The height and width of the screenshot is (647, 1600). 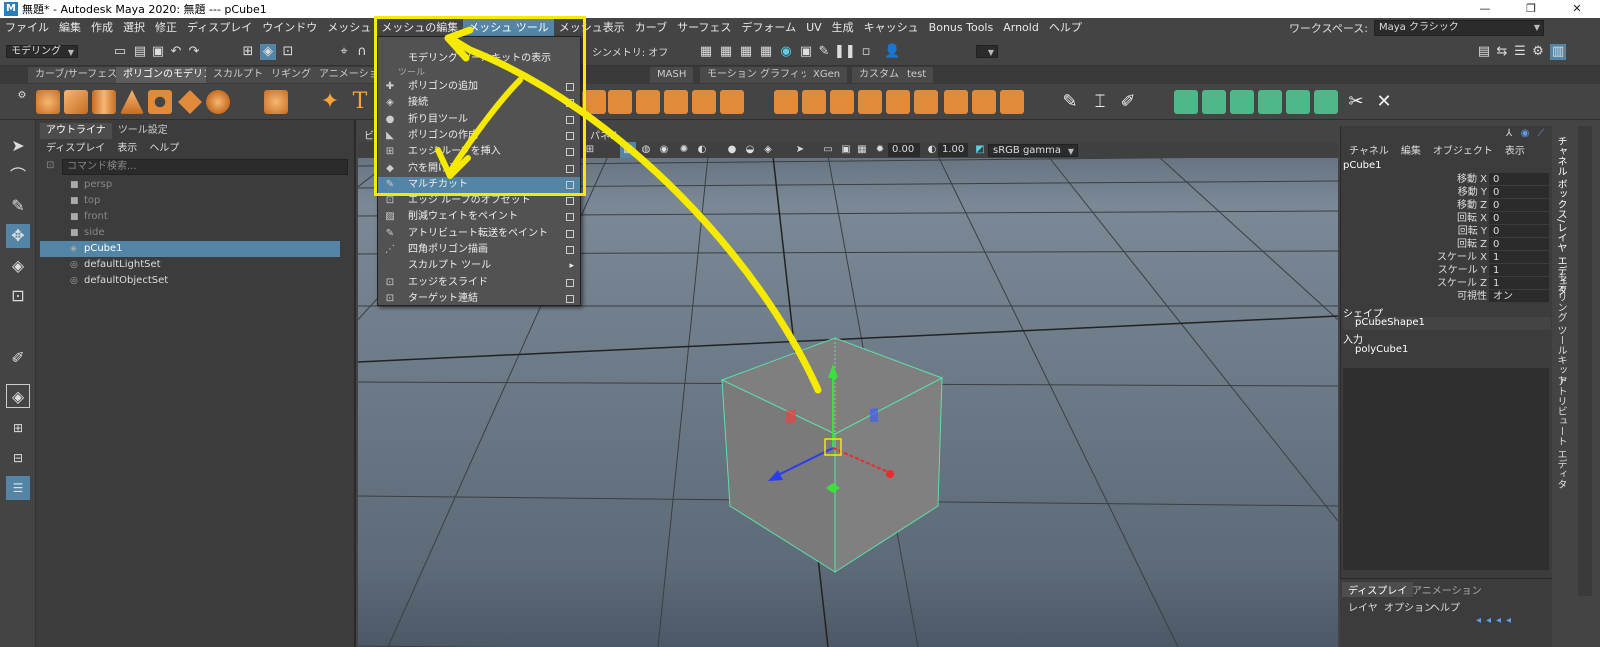 What do you see at coordinates (706, 52) in the screenshot?
I see `render-icon: ▦` at bounding box center [706, 52].